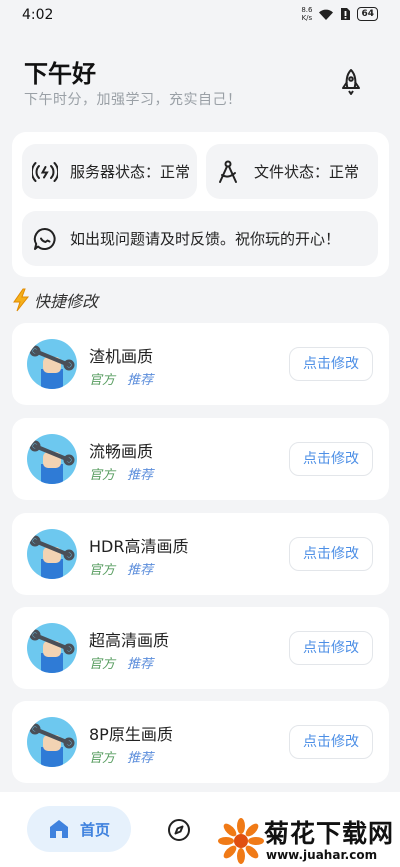 The width and height of the screenshot is (400, 867). What do you see at coordinates (200, 364) in the screenshot?
I see `quality-card-1: 渣机画质 官方 推荐 点击修改` at bounding box center [200, 364].